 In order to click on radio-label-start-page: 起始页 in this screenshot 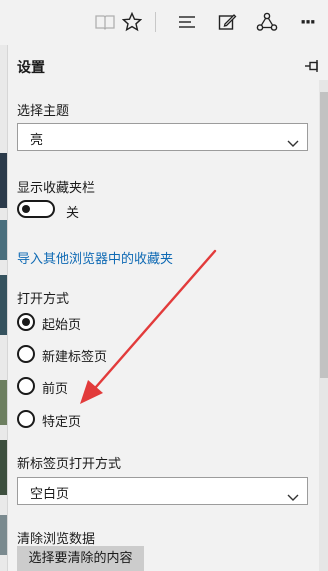, I will do `click(62, 325)`.